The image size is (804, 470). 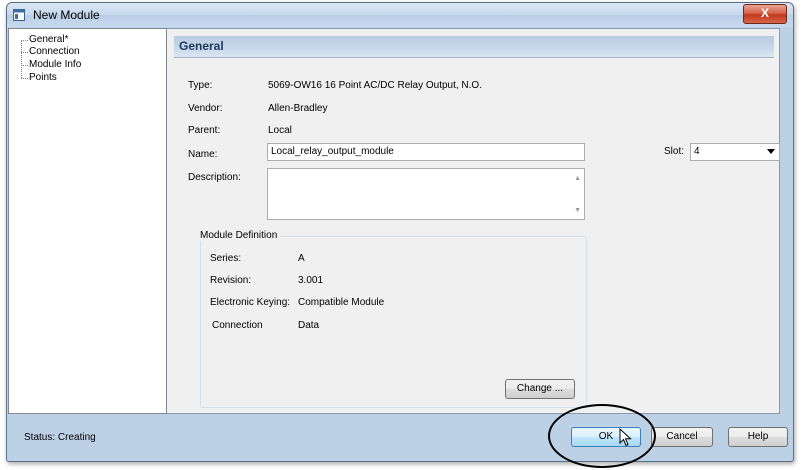 What do you see at coordinates (43, 78) in the screenshot?
I see `tree-item-points: Points` at bounding box center [43, 78].